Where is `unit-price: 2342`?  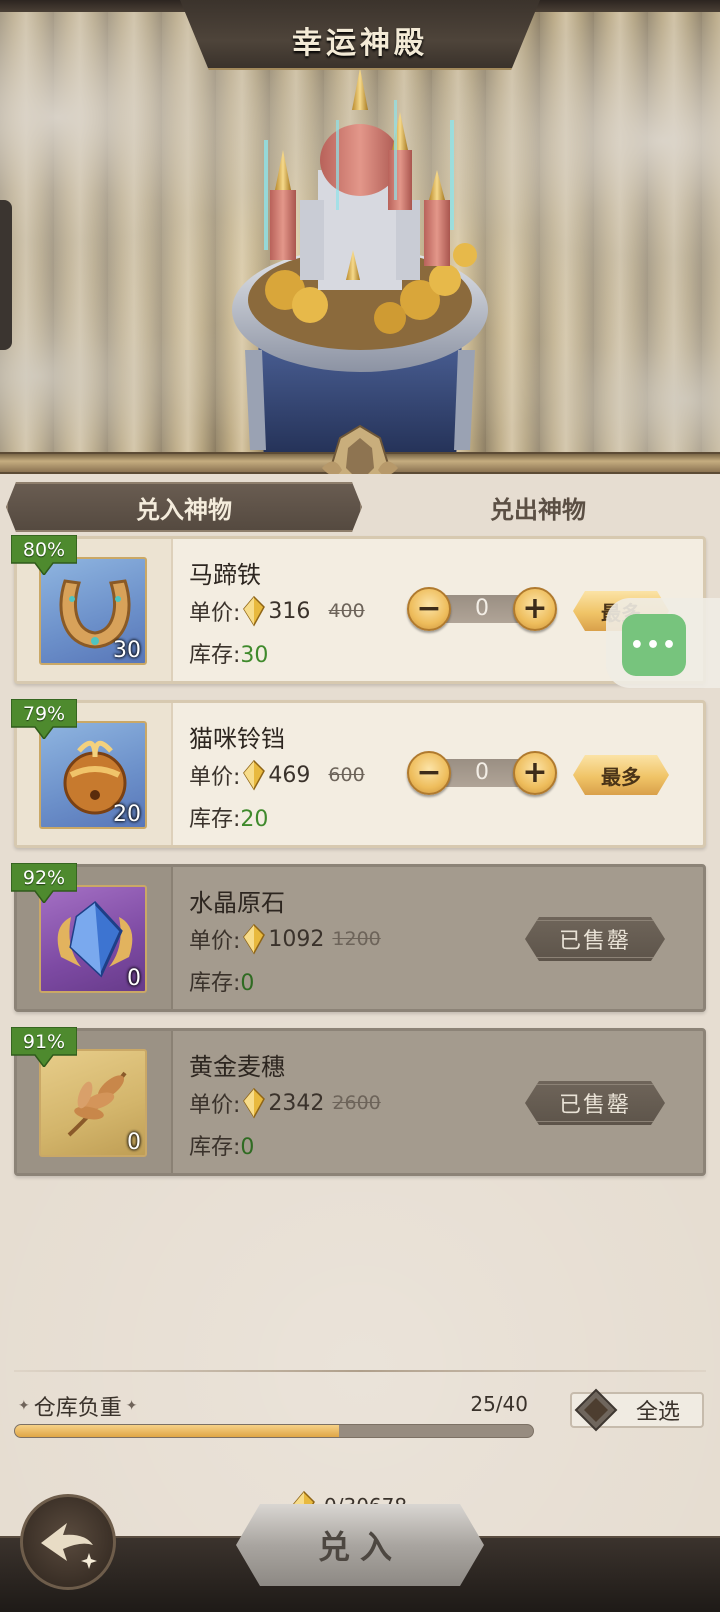 unit-price: 2342 is located at coordinates (296, 1103).